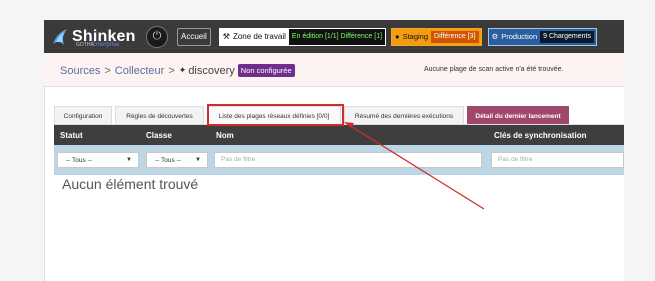 This screenshot has width=655, height=281. What do you see at coordinates (225, 135) in the screenshot?
I see `column-header-name: Nom` at bounding box center [225, 135].